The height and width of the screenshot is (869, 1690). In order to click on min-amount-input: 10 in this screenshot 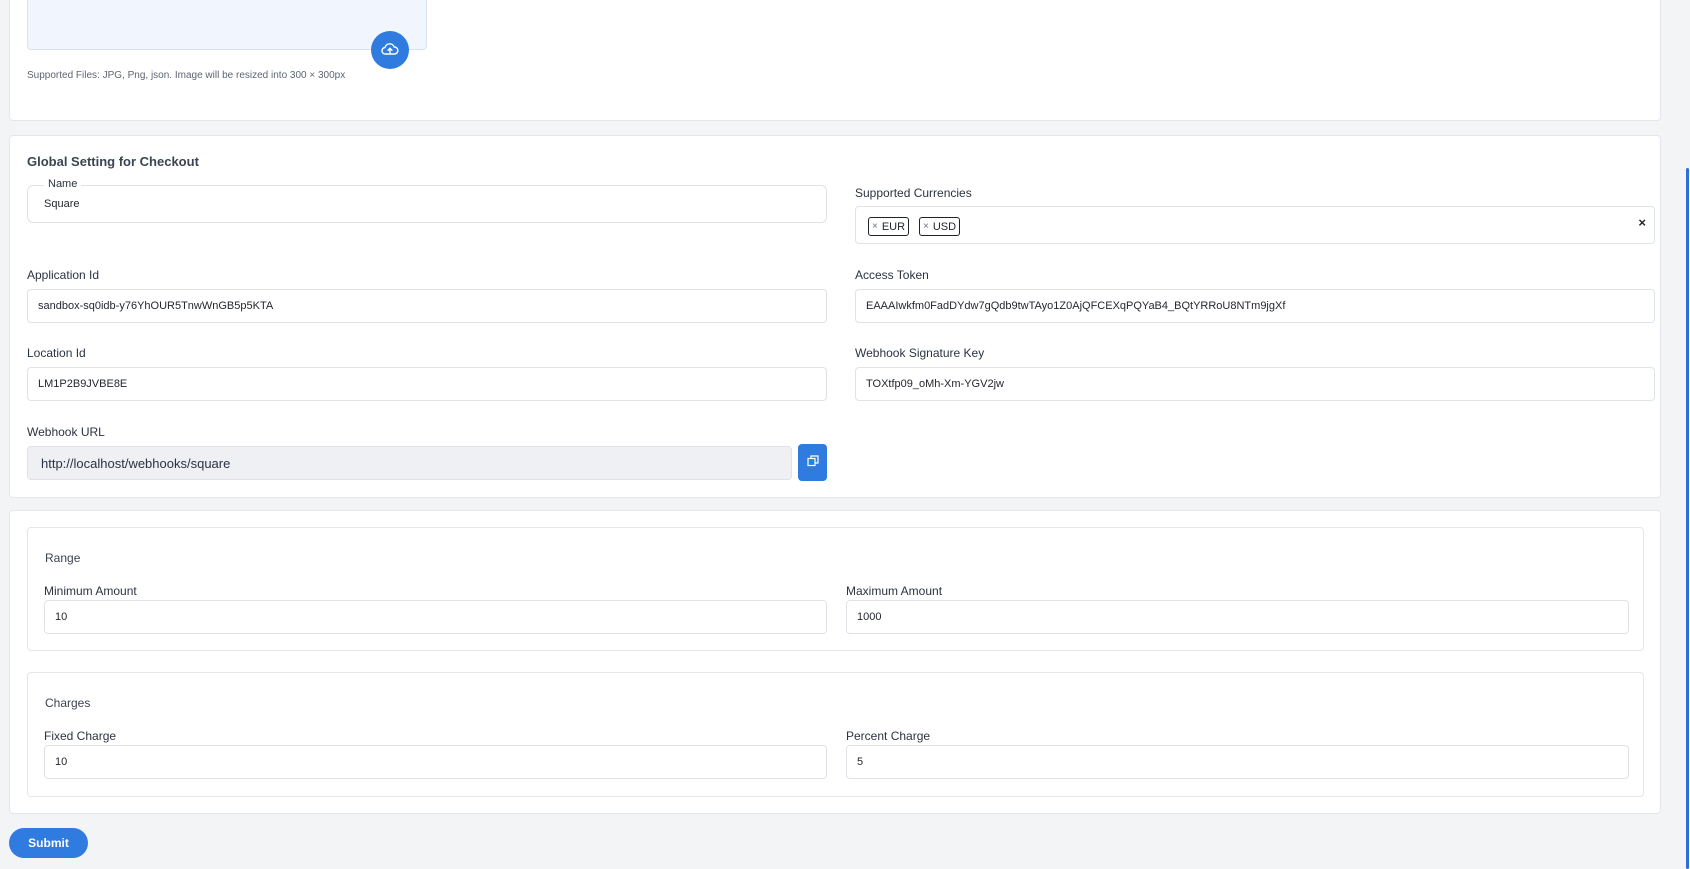, I will do `click(435, 617)`.